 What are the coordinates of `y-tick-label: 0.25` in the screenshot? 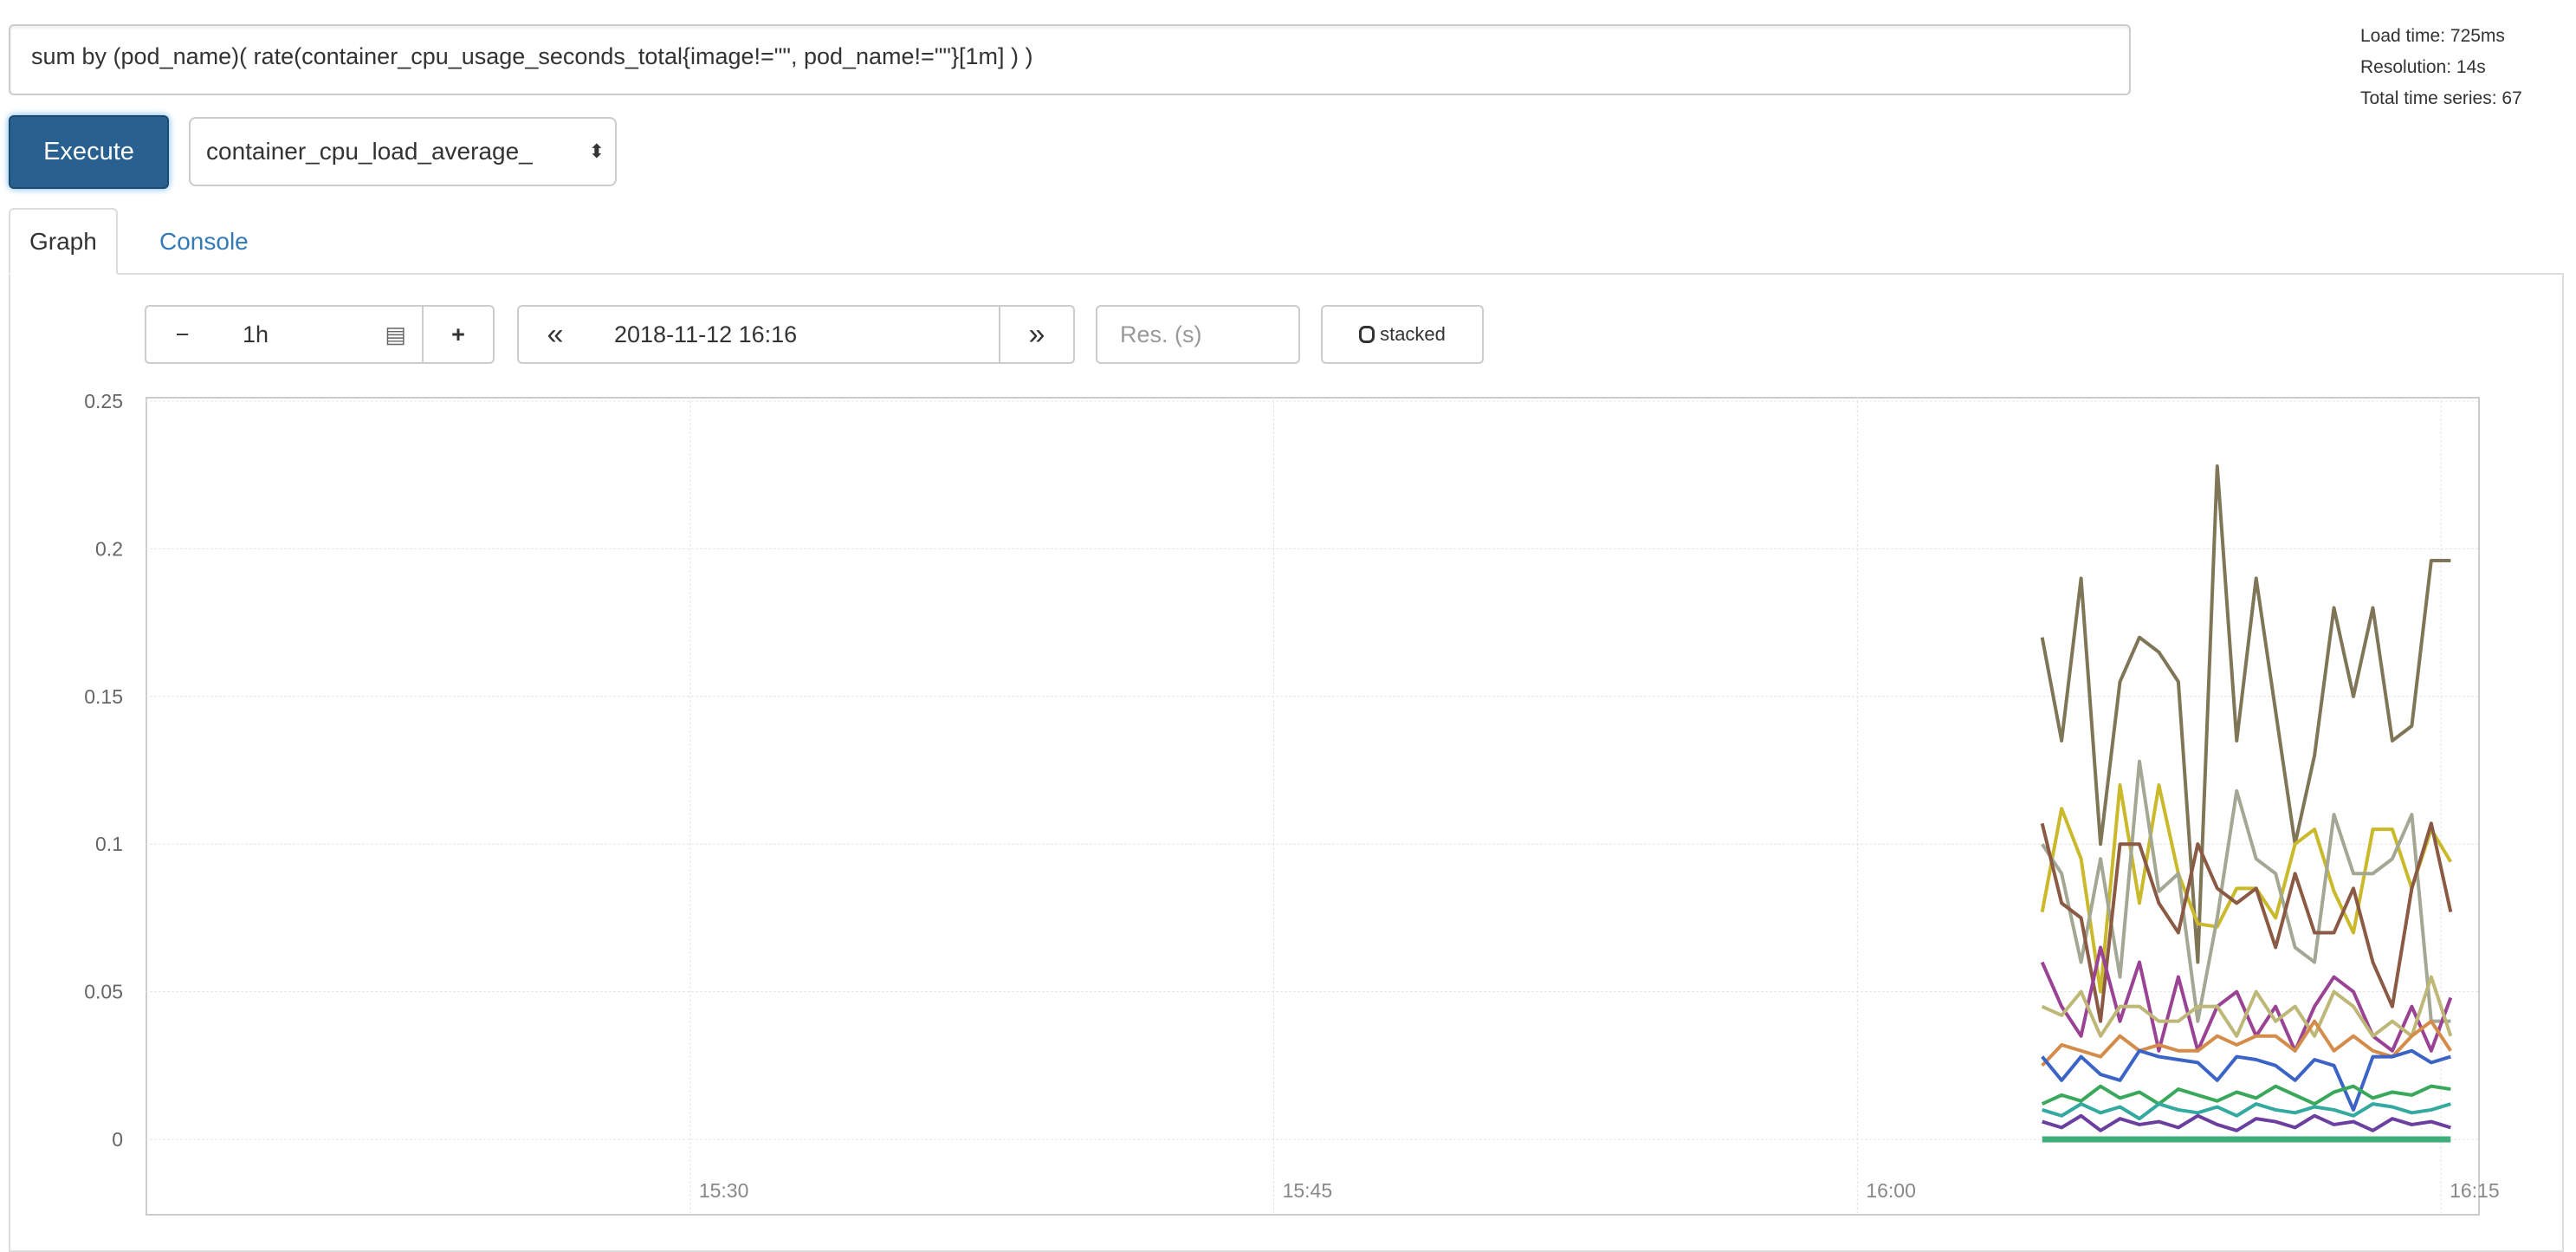 It's located at (103, 401).